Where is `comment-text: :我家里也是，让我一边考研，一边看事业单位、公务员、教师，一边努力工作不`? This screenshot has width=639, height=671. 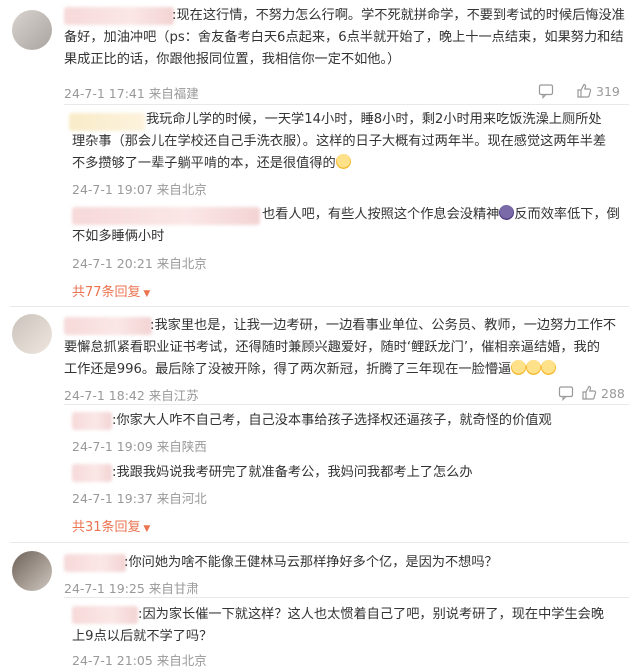
comment-text: :我家里也是，让我一边考研，一边看事业单位、公务员、教师，一边努力工作不 is located at coordinates (383, 325).